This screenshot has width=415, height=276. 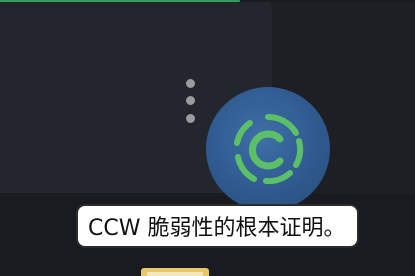 I want to click on ccw-logo, so click(x=268, y=149).